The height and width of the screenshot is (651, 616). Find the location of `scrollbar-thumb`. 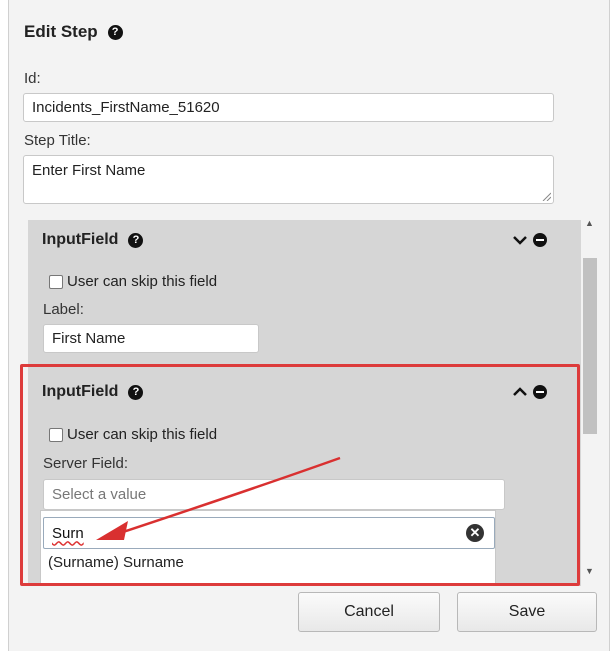

scrollbar-thumb is located at coordinates (590, 346).